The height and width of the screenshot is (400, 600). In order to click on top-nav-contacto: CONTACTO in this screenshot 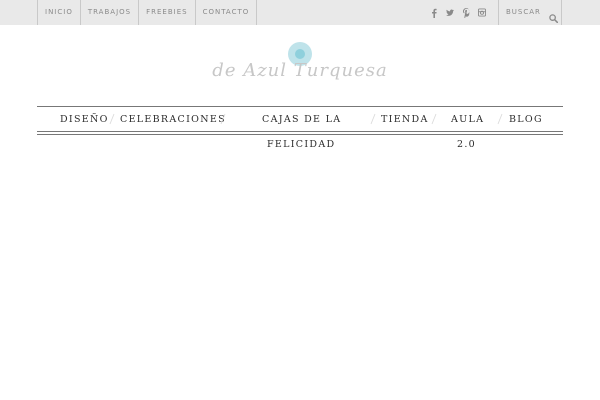, I will do `click(227, 12)`.